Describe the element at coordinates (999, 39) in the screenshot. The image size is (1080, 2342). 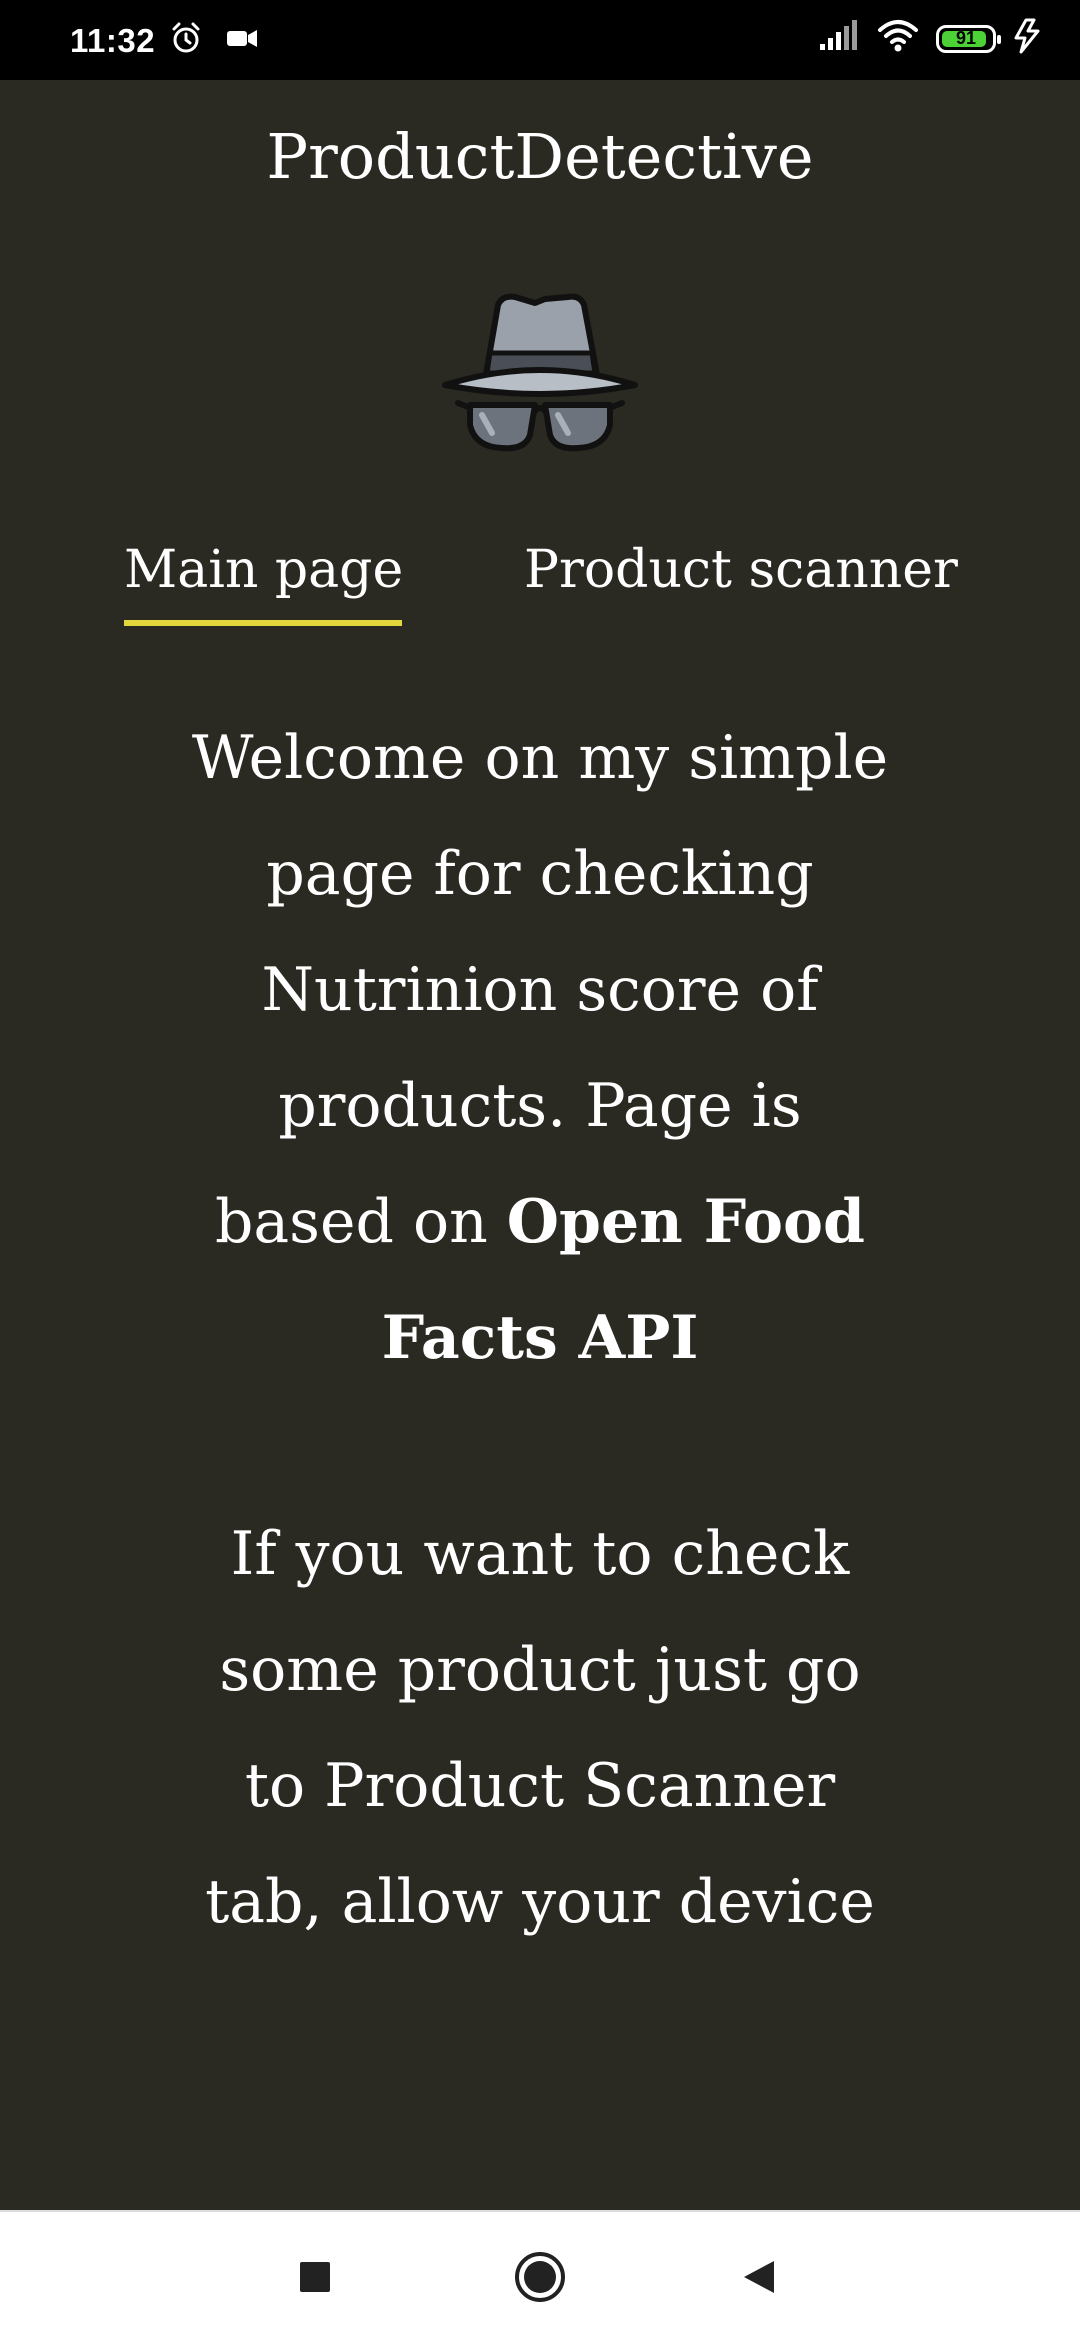
I see `battery-tip` at that location.